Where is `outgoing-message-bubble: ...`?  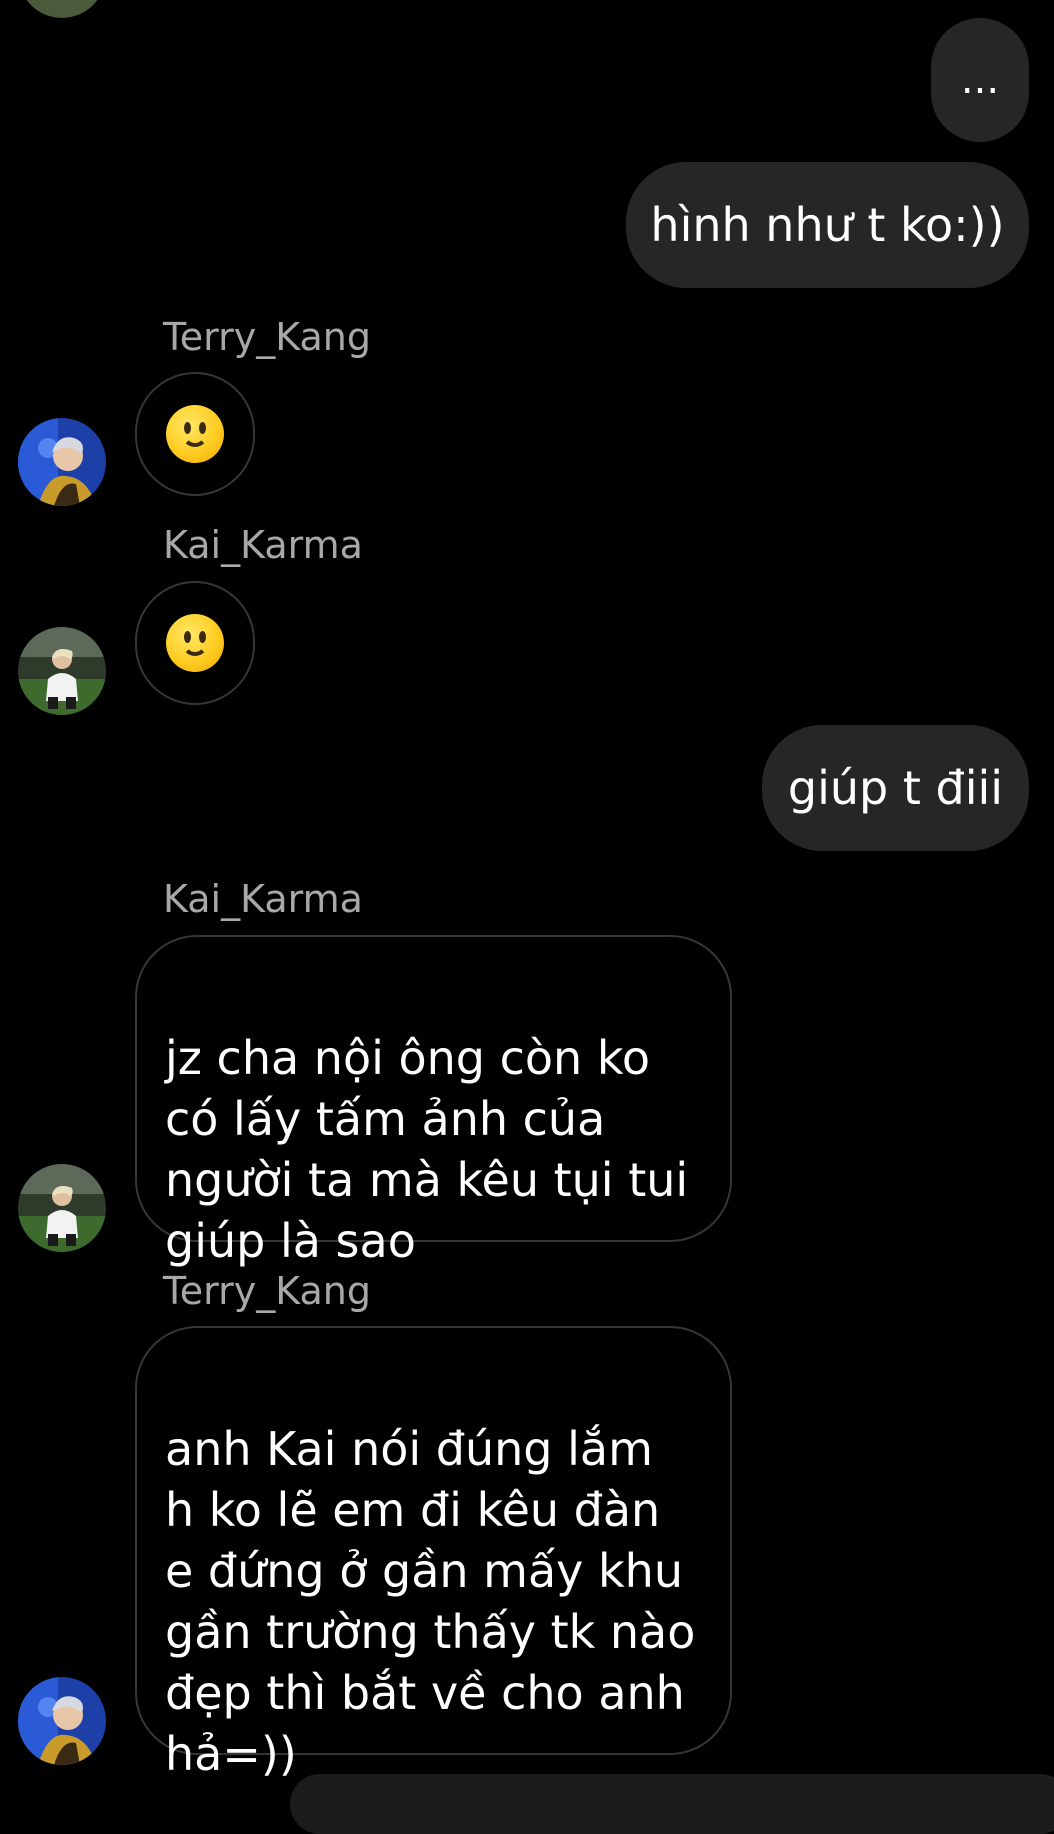 outgoing-message-bubble: ... is located at coordinates (980, 80).